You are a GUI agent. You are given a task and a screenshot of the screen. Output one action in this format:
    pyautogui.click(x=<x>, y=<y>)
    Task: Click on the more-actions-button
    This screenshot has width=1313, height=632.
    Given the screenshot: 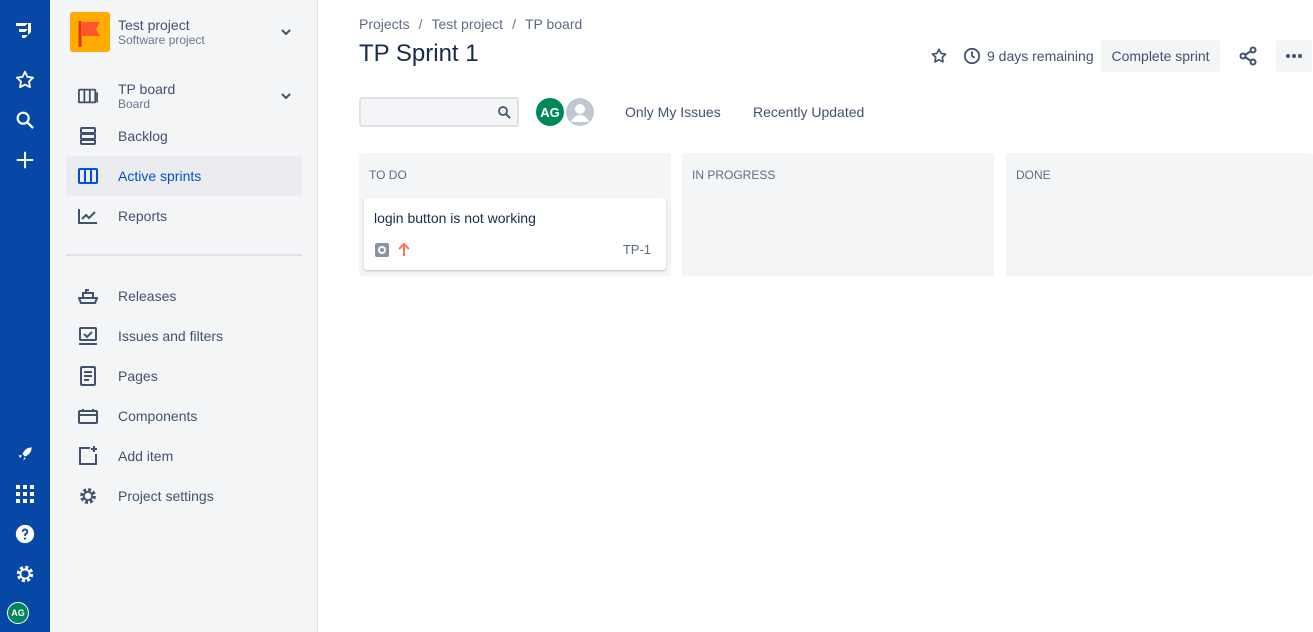 What is the action you would take?
    pyautogui.click(x=1294, y=56)
    